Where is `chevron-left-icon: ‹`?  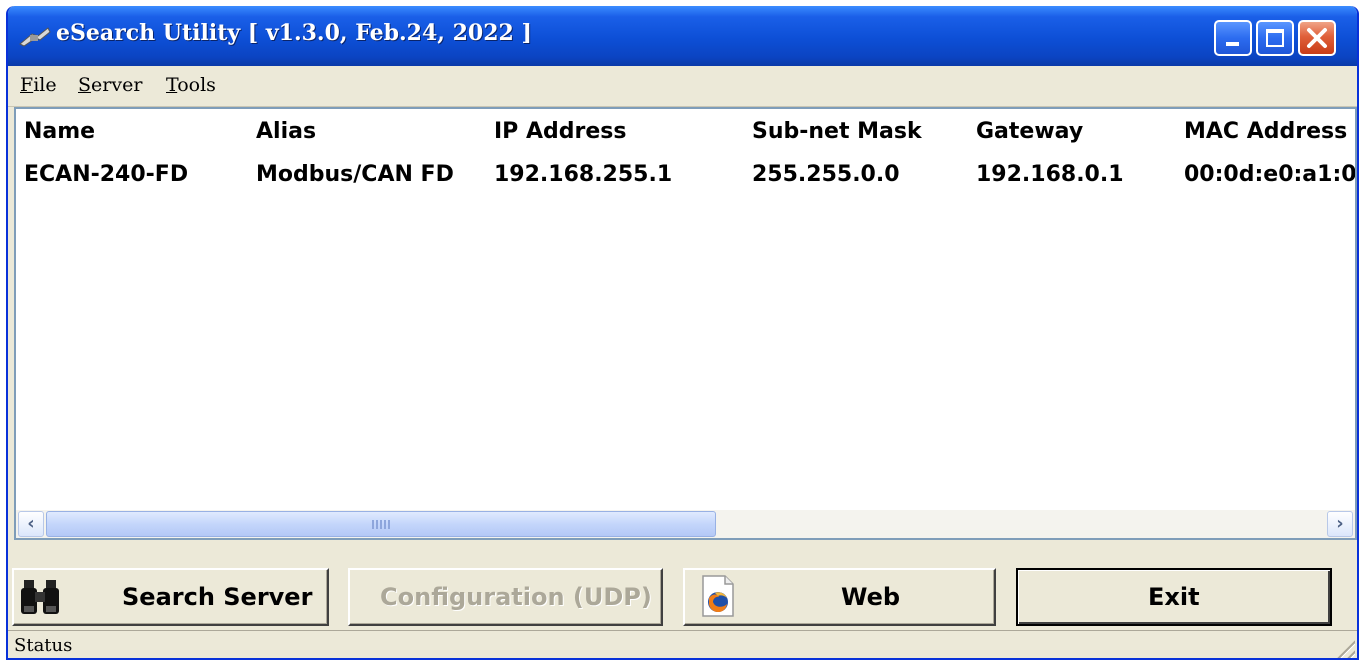 chevron-left-icon: ‹ is located at coordinates (31, 523).